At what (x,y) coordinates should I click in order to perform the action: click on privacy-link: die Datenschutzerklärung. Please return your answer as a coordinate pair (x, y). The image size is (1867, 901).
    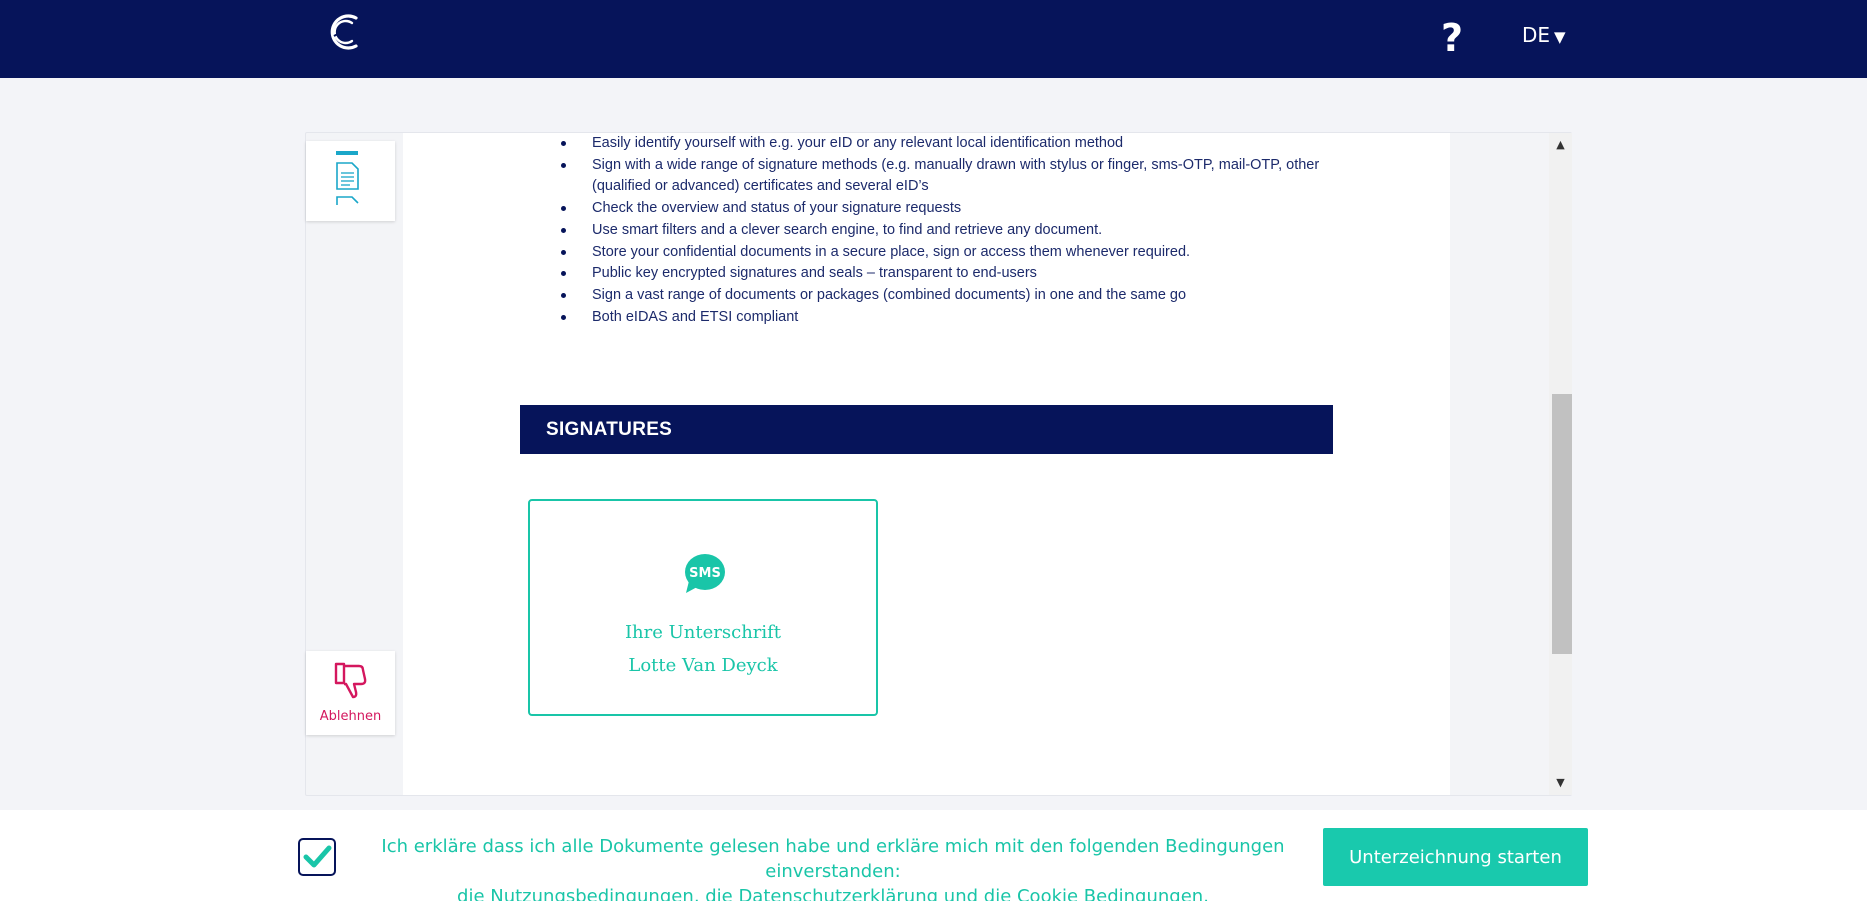
    Looking at the image, I should click on (821, 893).